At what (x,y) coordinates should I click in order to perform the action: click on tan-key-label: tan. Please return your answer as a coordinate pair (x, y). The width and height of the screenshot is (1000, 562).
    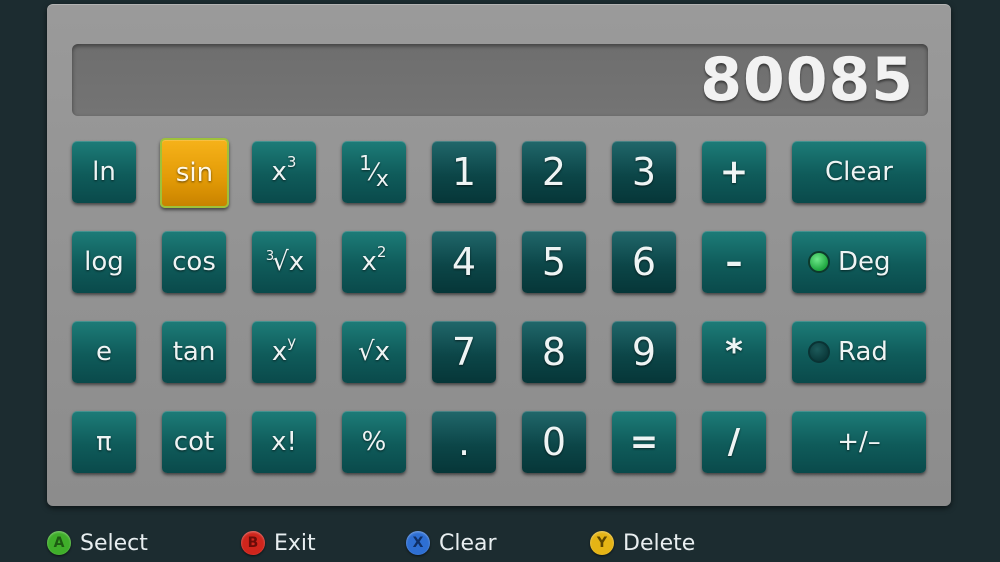
    Looking at the image, I should click on (194, 352).